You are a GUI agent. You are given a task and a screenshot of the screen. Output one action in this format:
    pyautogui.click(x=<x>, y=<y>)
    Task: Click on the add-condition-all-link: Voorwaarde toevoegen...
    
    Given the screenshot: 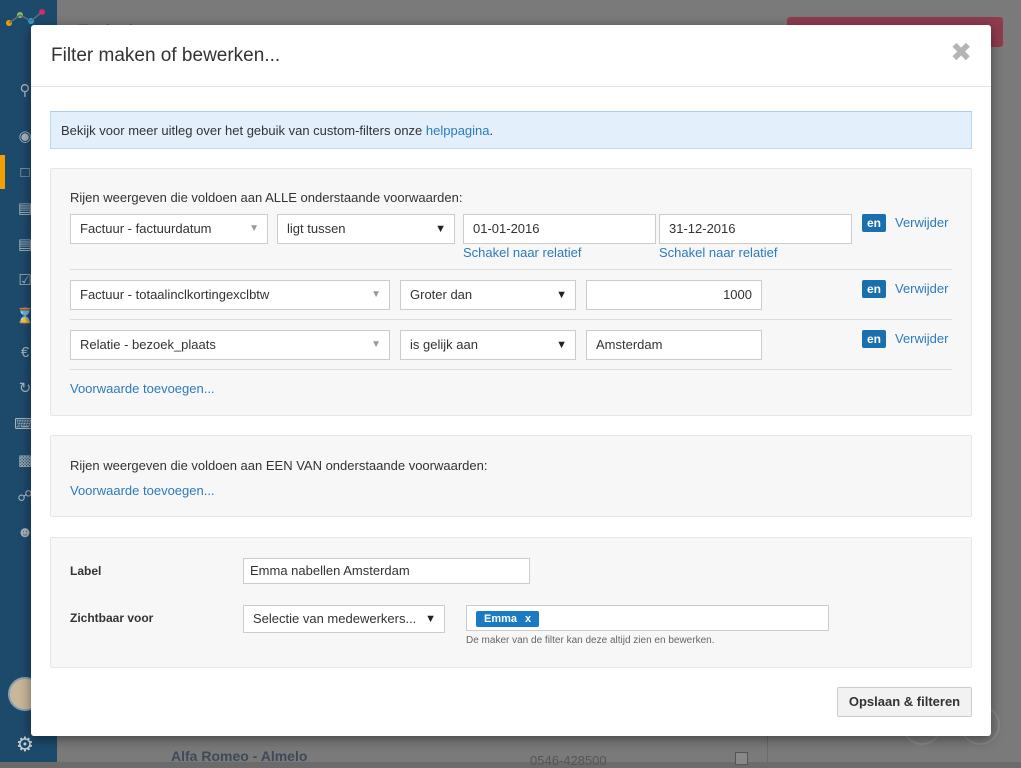 What is the action you would take?
    pyautogui.click(x=142, y=388)
    